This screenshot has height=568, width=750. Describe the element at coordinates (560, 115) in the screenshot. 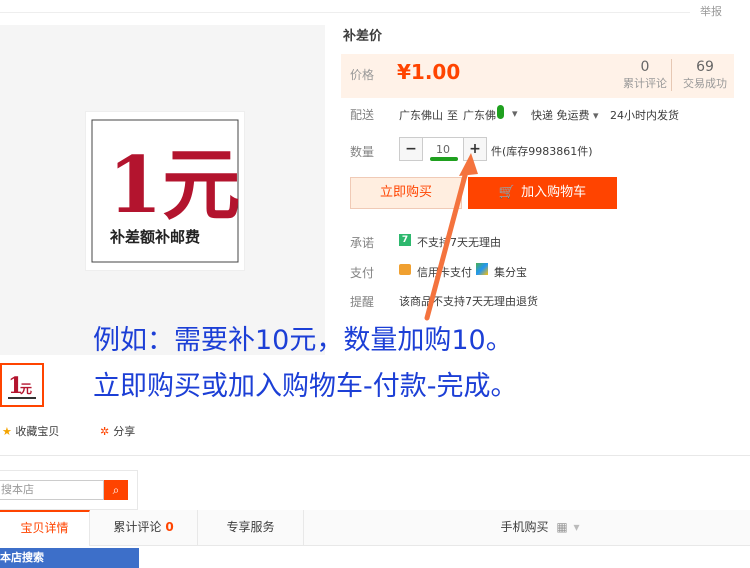

I see `express-label: 快递 免运费` at that location.